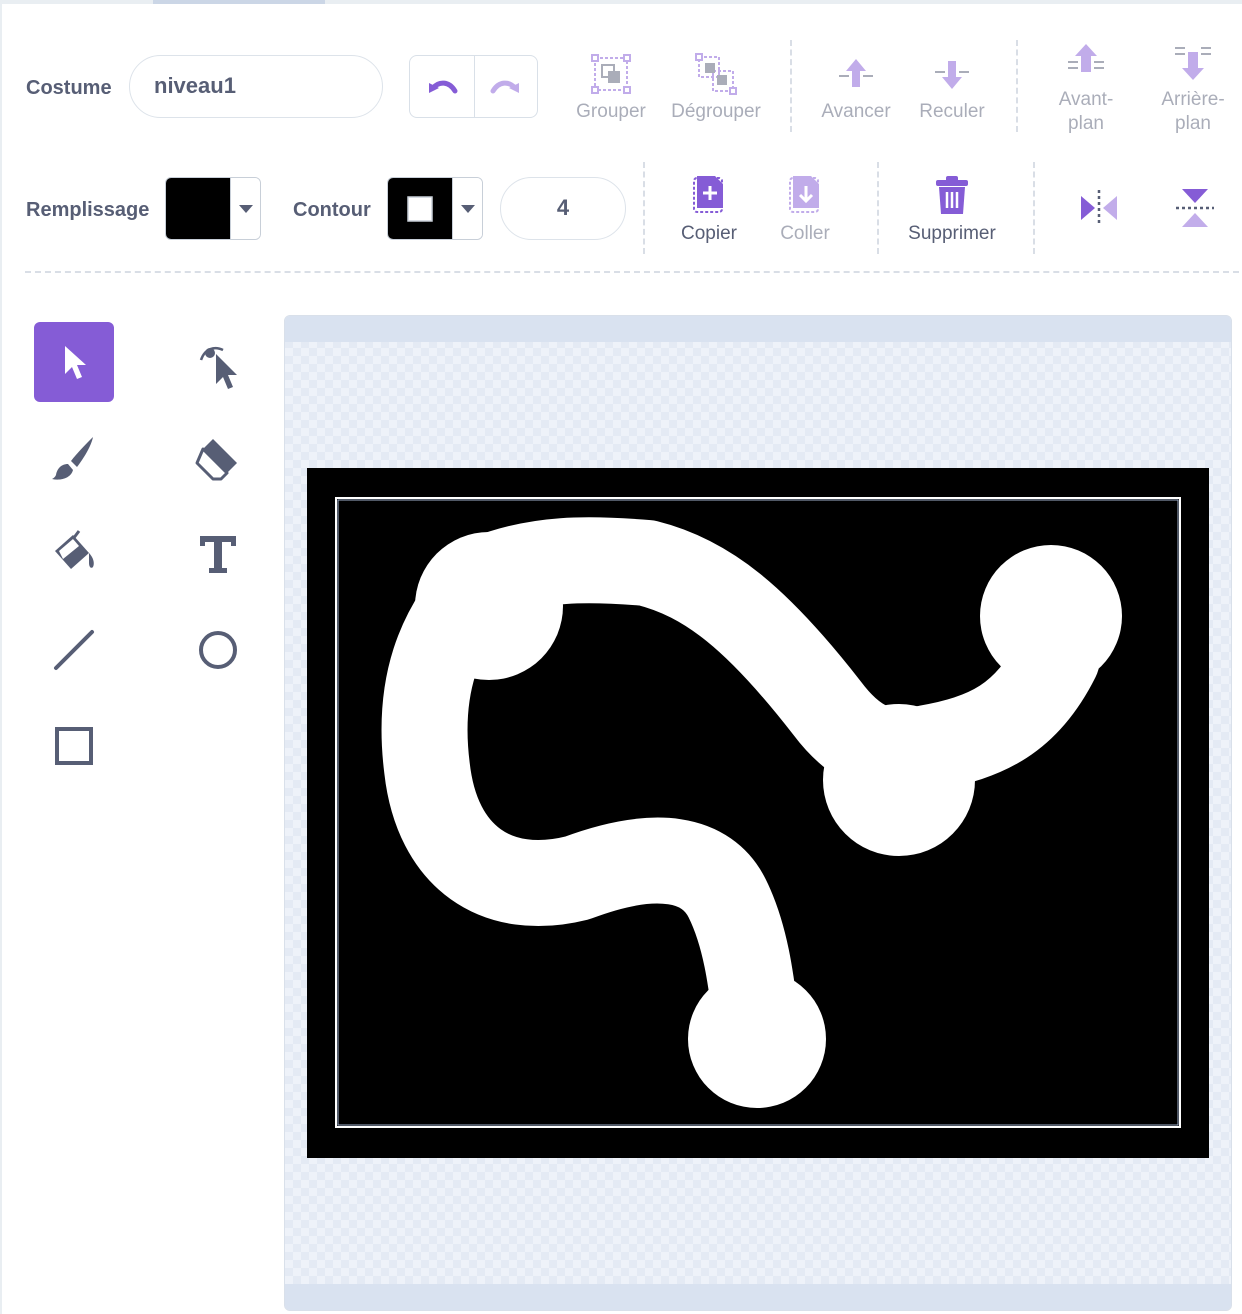 The width and height of the screenshot is (1242, 1314). What do you see at coordinates (332, 210) in the screenshot?
I see `outline-label: Contour` at bounding box center [332, 210].